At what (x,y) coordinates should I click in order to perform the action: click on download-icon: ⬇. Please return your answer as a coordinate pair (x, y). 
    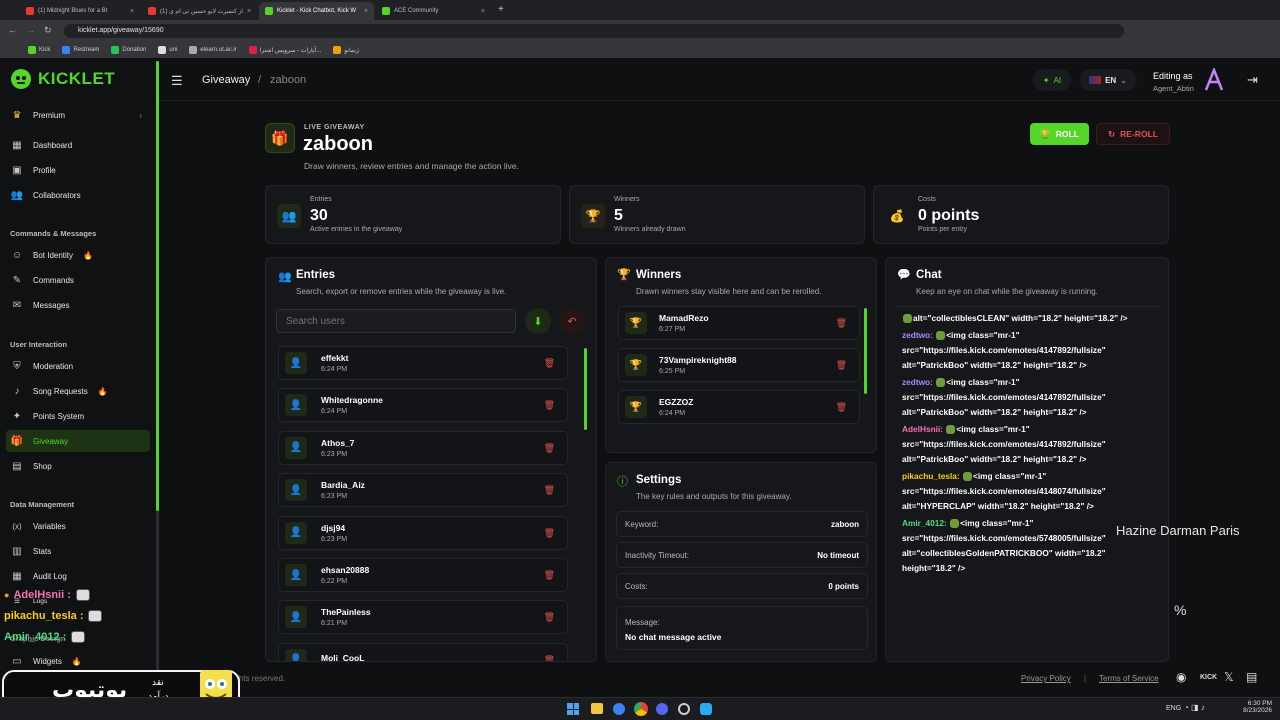
    Looking at the image, I should click on (538, 321).